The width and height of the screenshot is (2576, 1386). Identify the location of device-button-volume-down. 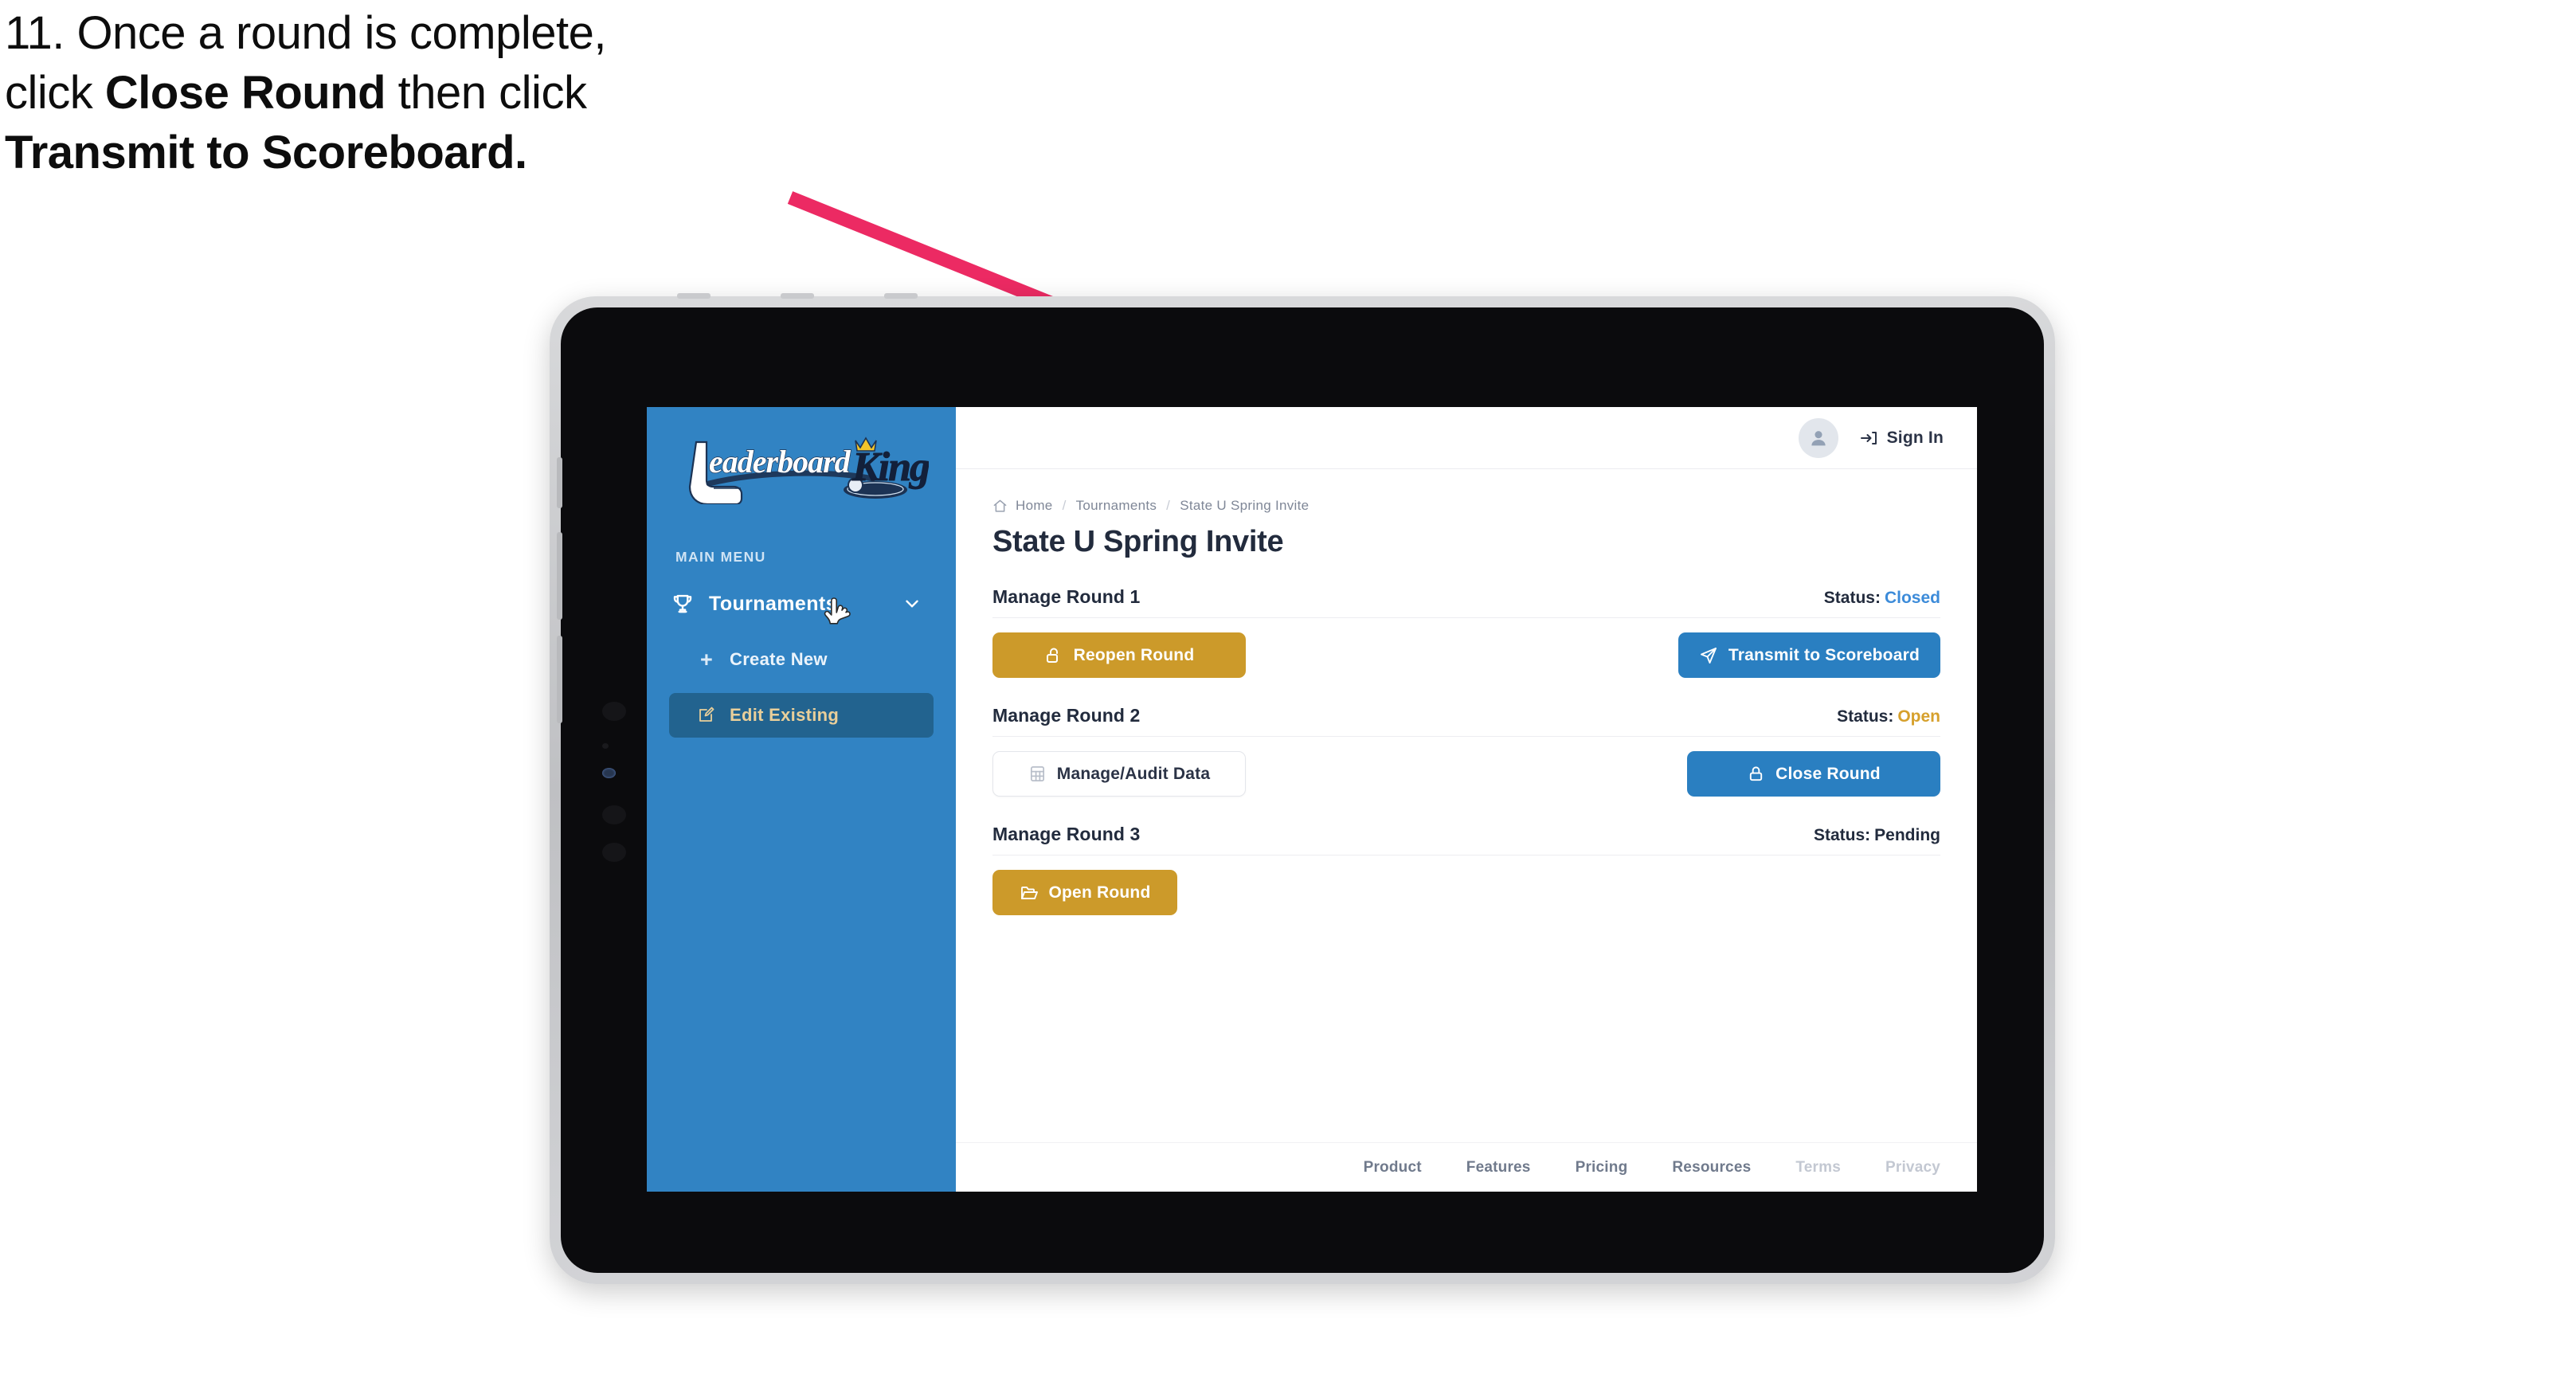
(559, 679).